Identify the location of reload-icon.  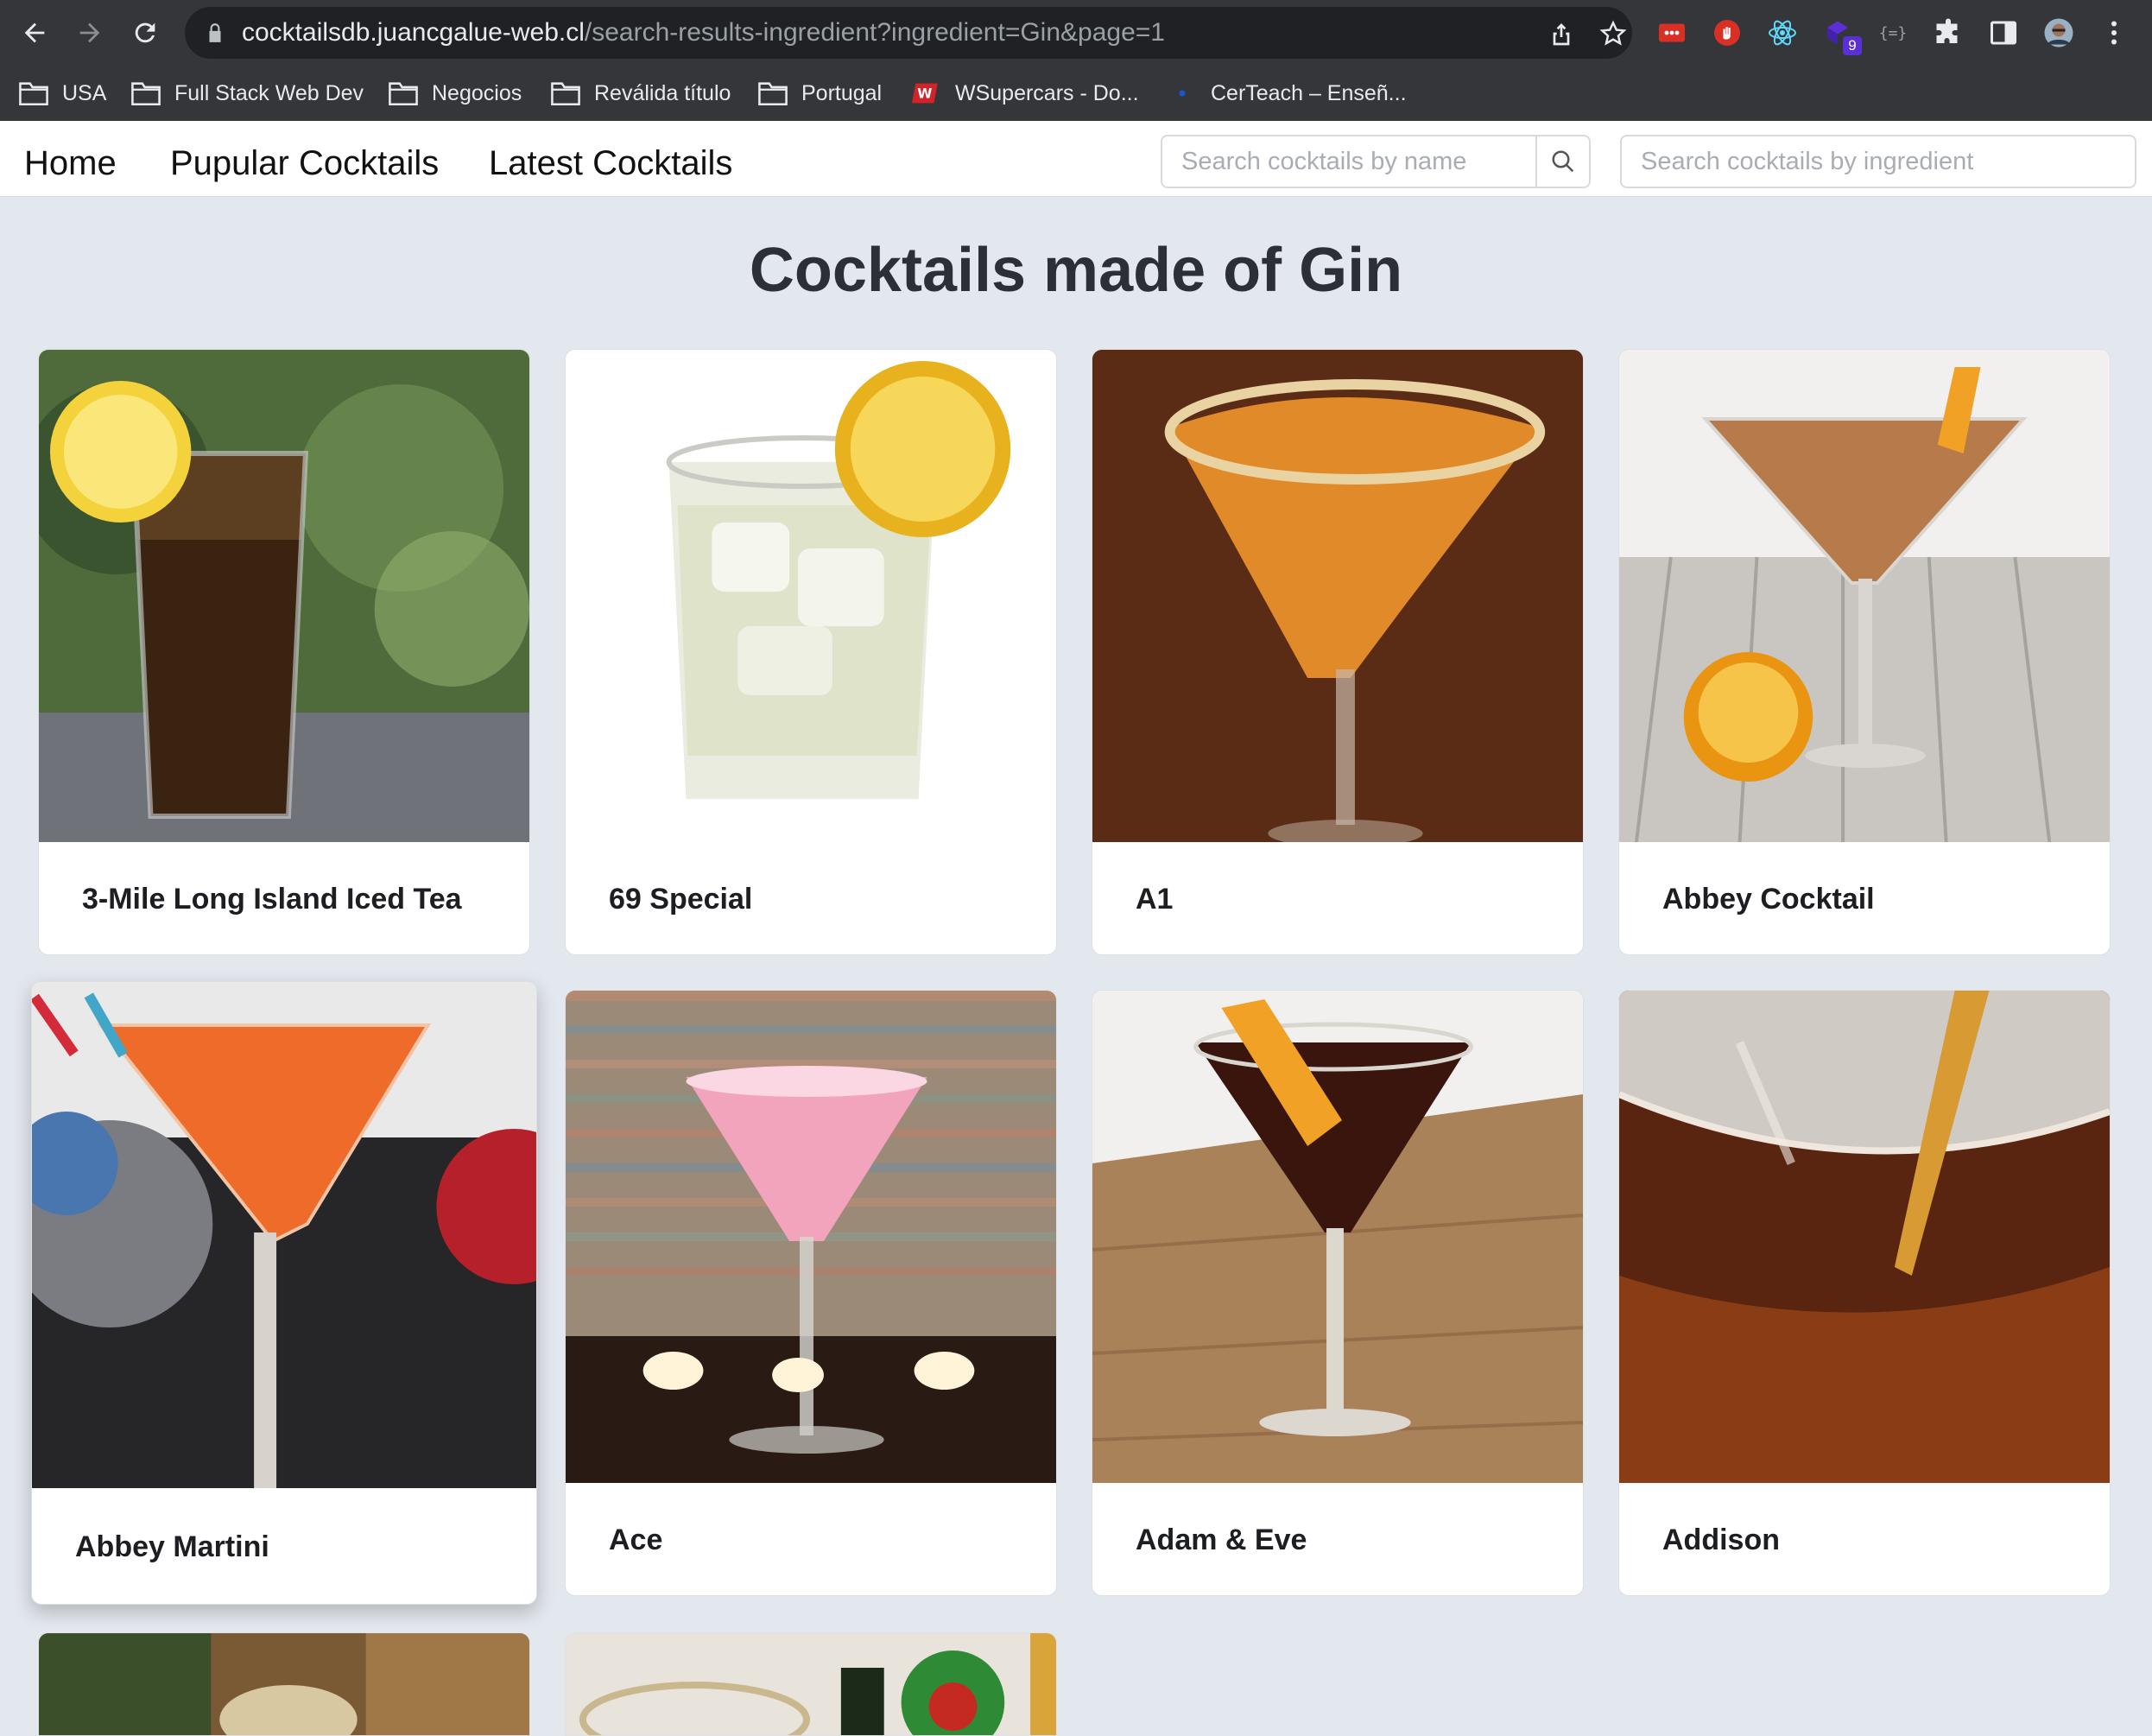
(145, 32).